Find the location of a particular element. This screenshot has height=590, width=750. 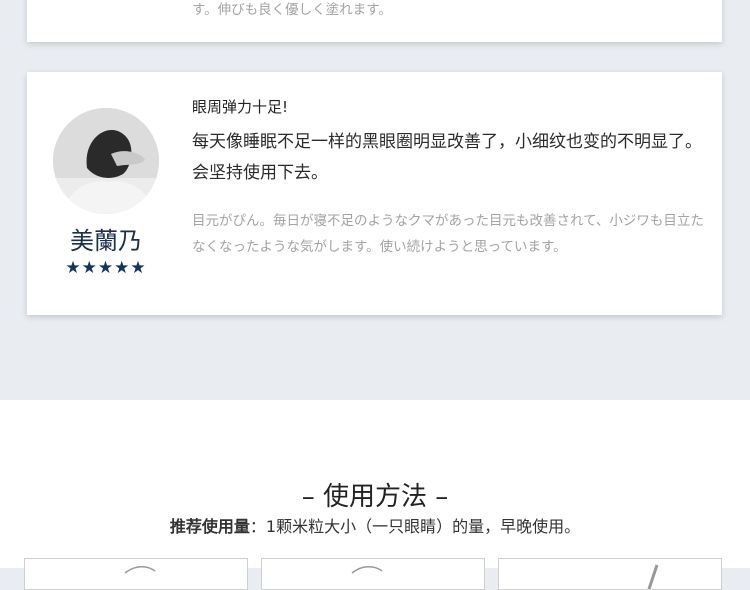

rating-stars: ★★★★★ is located at coordinates (106, 268).